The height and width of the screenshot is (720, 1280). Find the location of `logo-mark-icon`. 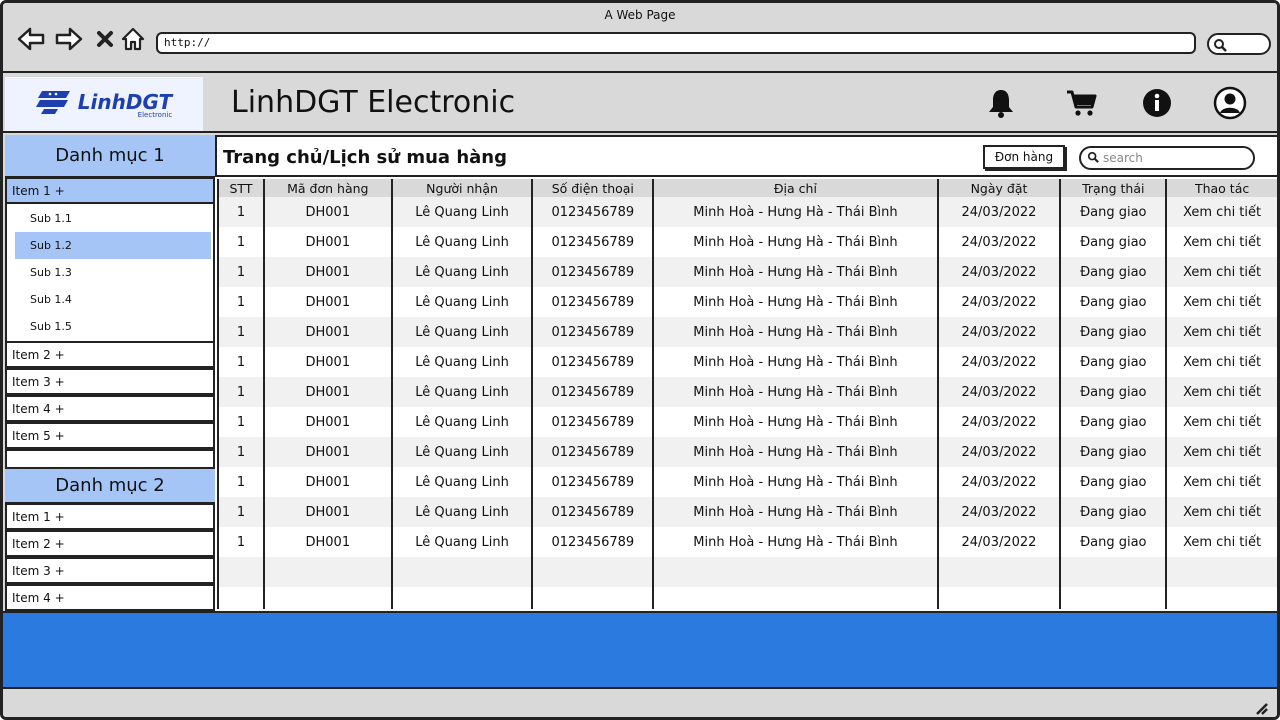

logo-mark-icon is located at coordinates (53, 104).